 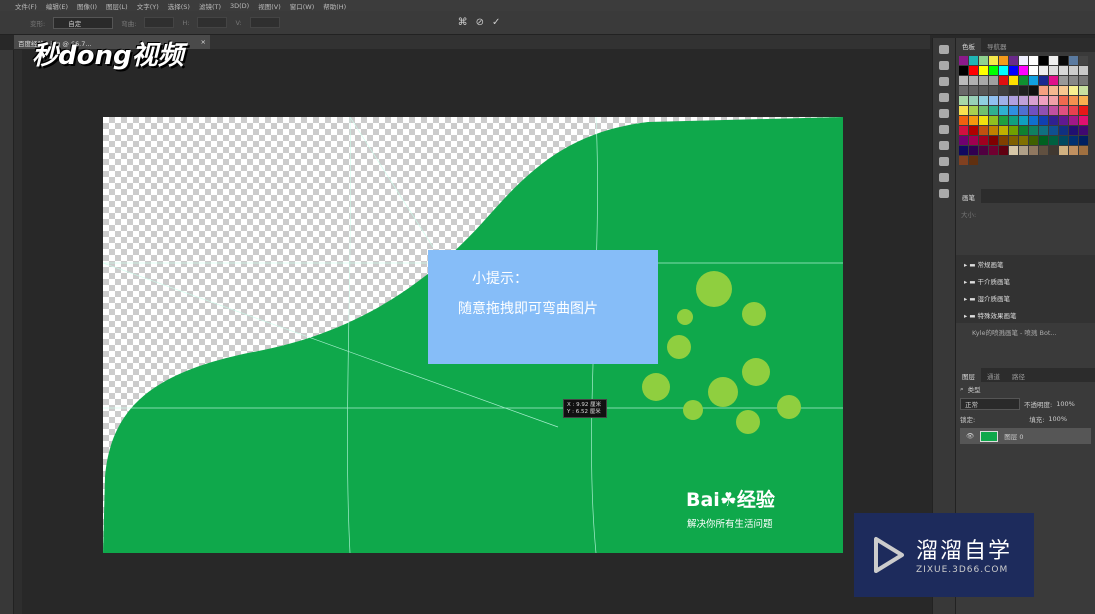 What do you see at coordinates (83, 22) in the screenshot?
I see `warp-select: 自定` at bounding box center [83, 22].